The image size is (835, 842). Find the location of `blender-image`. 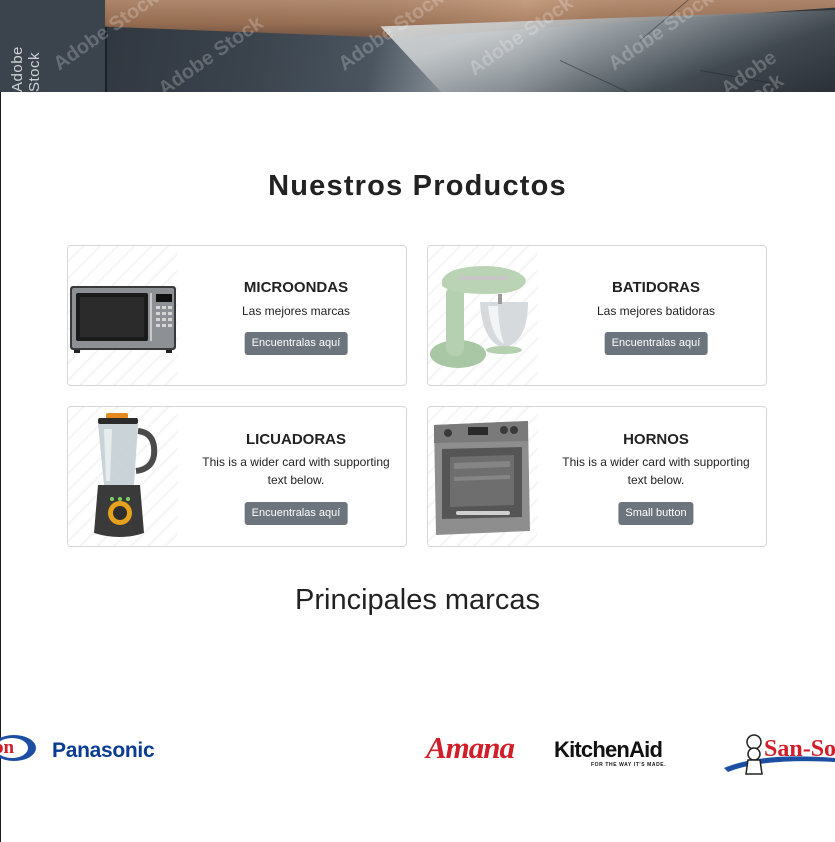

blender-image is located at coordinates (123, 476).